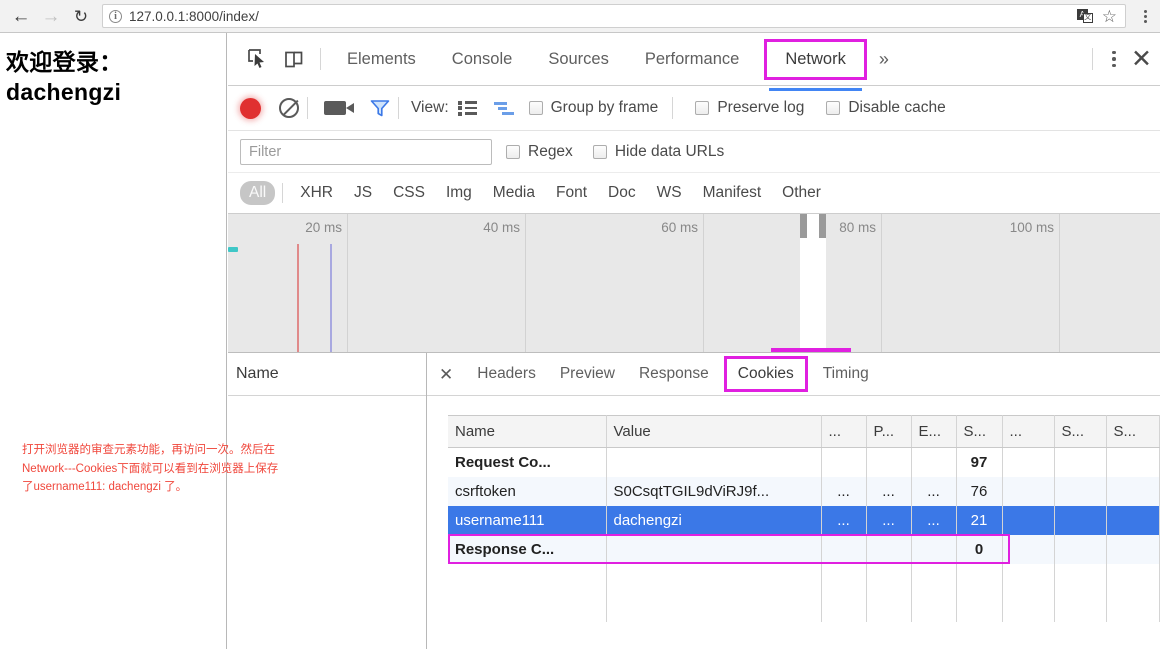 The width and height of the screenshot is (1160, 649). I want to click on tab-performance: Performance, so click(692, 59).